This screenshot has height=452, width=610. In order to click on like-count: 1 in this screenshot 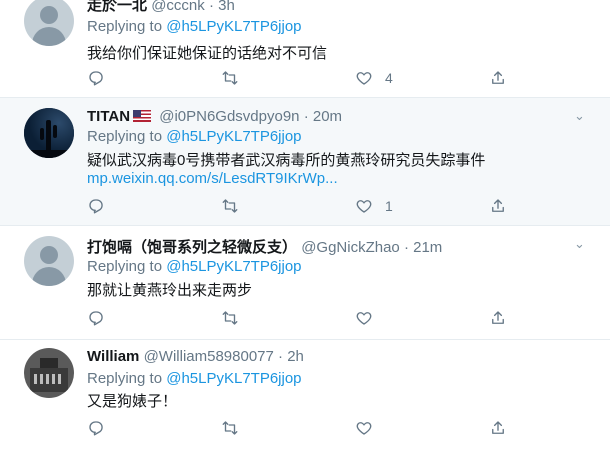, I will do `click(389, 206)`.